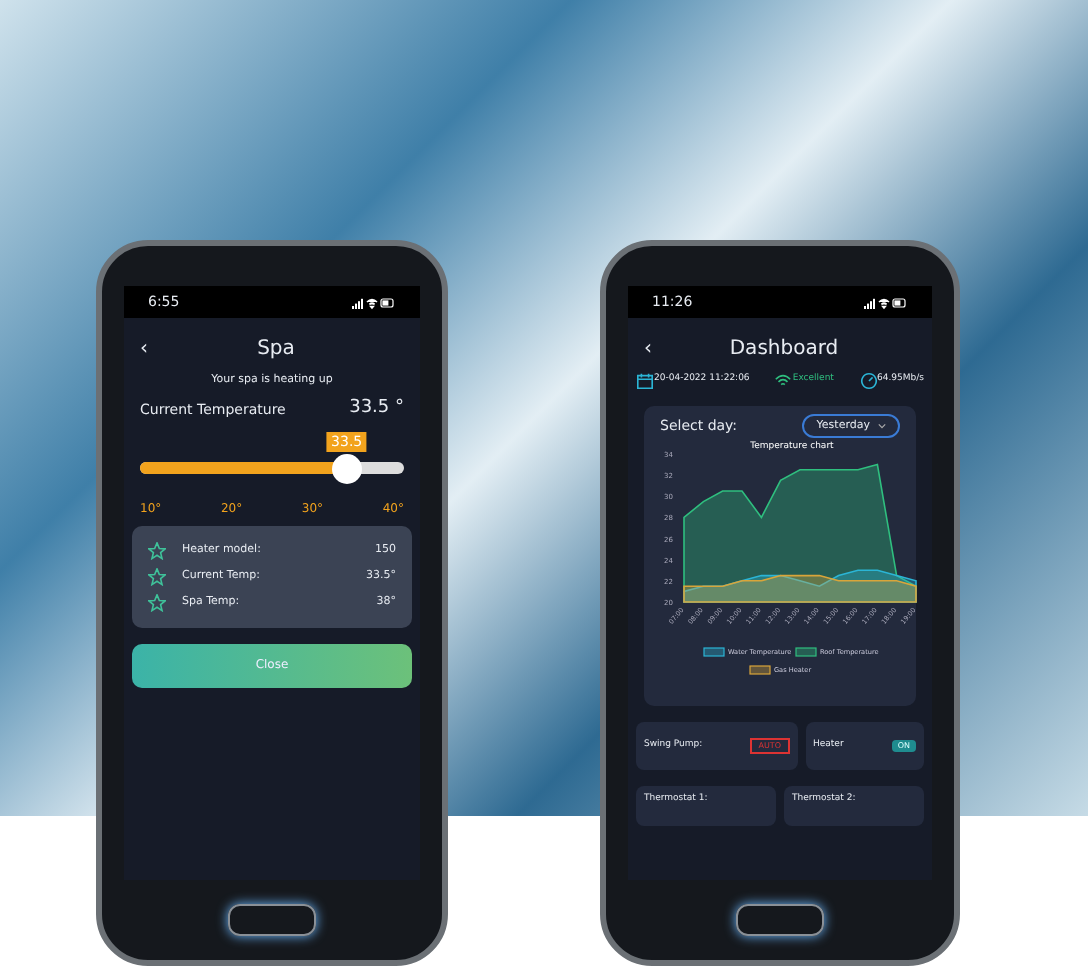 This screenshot has height=972, width=1088. I want to click on temperature-value: 33.5 °, so click(376, 409).